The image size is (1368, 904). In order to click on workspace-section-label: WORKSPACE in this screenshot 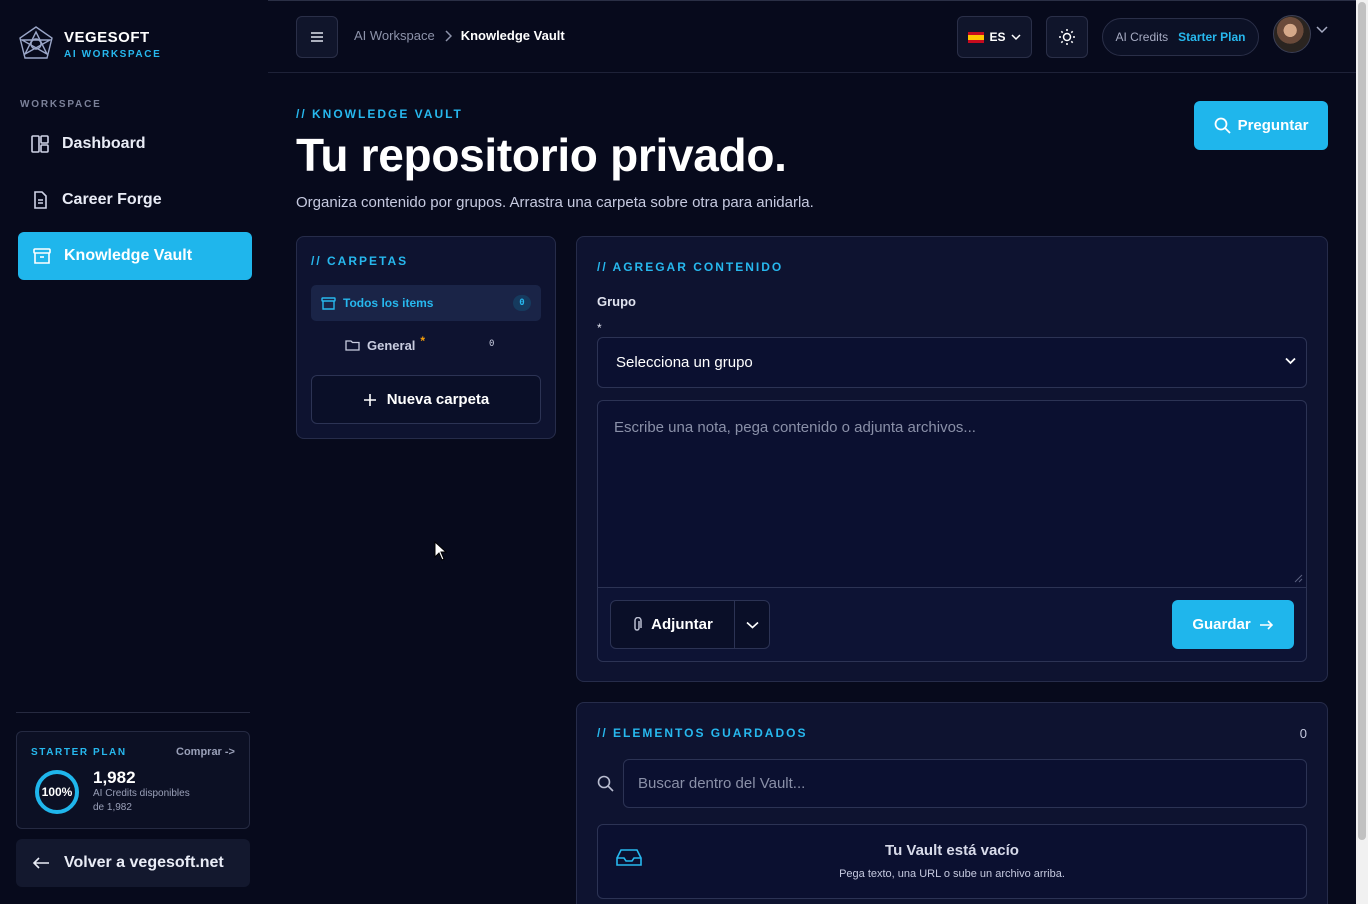, I will do `click(61, 104)`.